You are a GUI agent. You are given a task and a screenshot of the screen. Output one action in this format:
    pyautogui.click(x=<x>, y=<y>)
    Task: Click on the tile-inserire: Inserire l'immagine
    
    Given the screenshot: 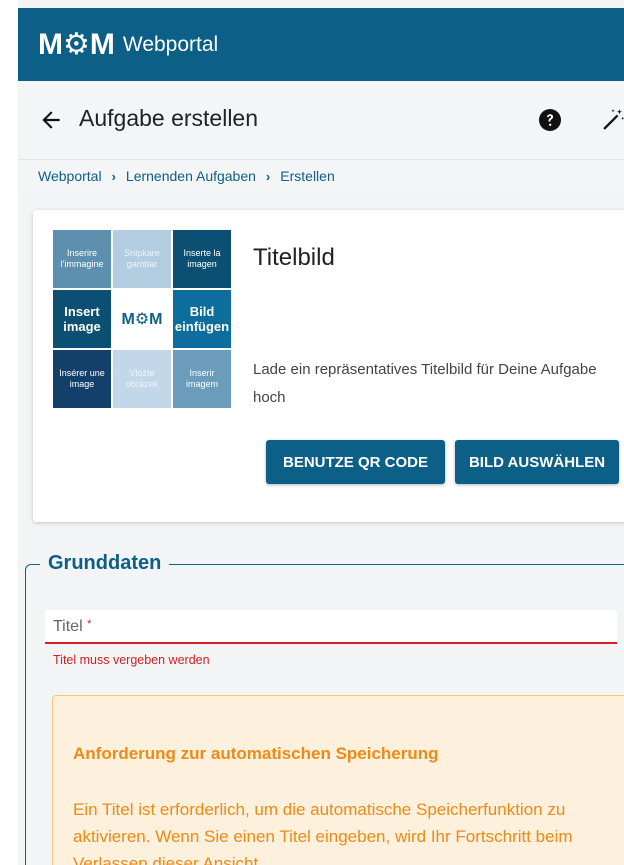 What is the action you would take?
    pyautogui.click(x=82, y=259)
    